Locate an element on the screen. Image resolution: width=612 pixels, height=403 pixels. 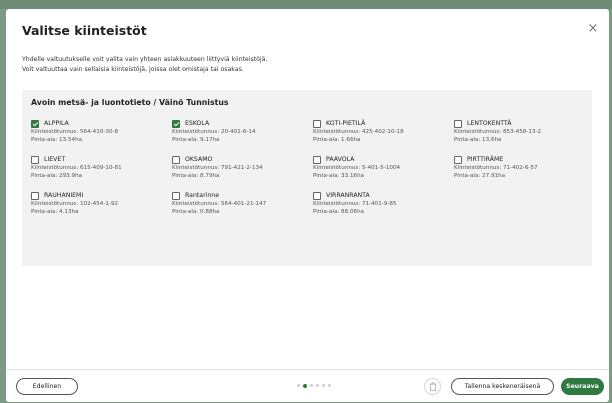
property-checkbox-row: KOTI-PIETILÄ is located at coordinates (383, 123).